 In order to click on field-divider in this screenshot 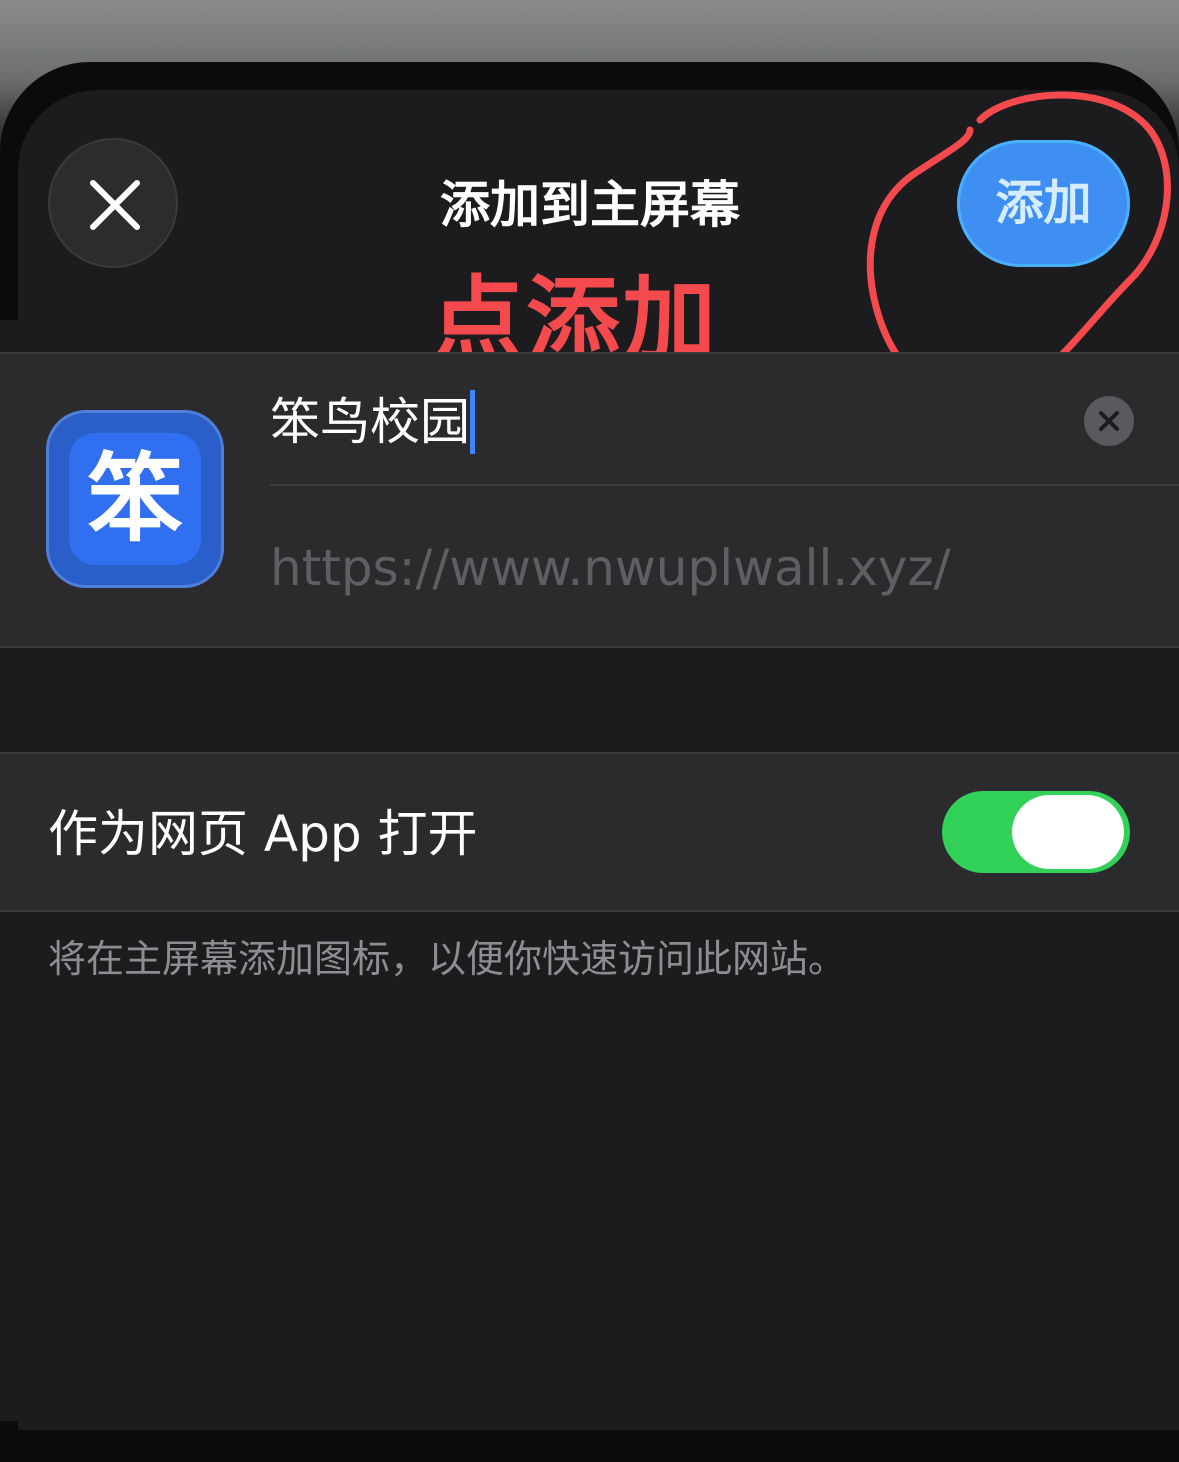, I will do `click(724, 485)`.